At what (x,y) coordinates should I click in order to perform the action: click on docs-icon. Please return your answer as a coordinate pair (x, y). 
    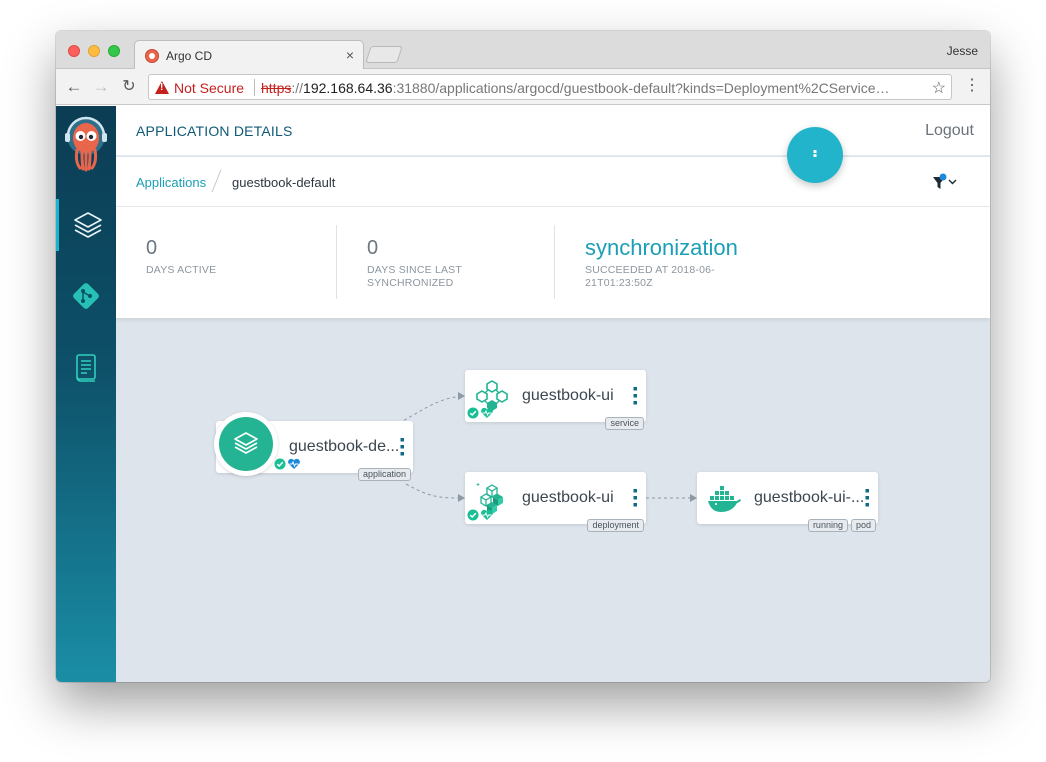
    Looking at the image, I should click on (86, 368).